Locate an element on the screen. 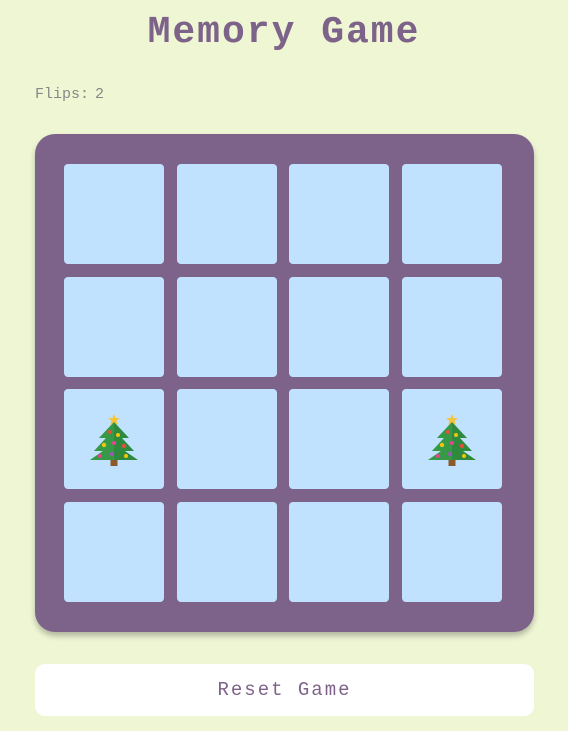 The width and height of the screenshot is (568, 731). flip-counter: Flips: 2 is located at coordinates (69, 95).